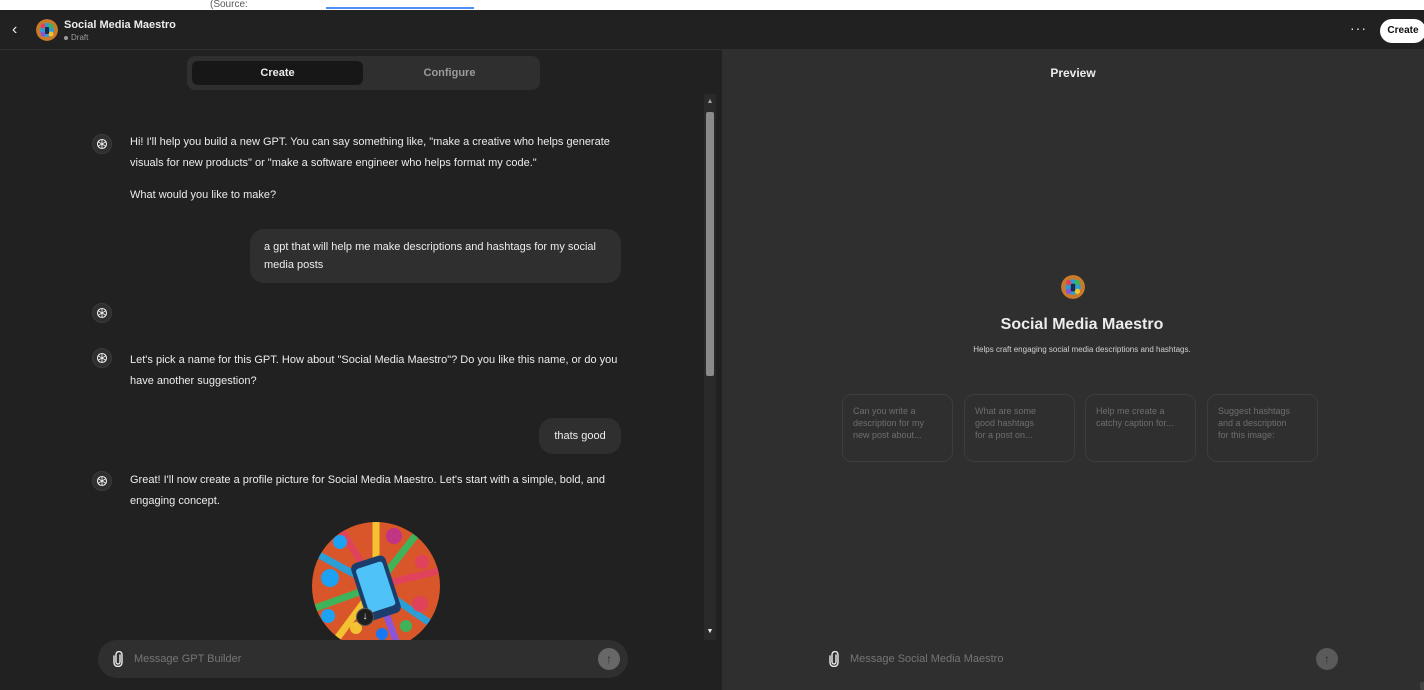  I want to click on chat-scrollbar: ▲ ▼, so click(710, 367).